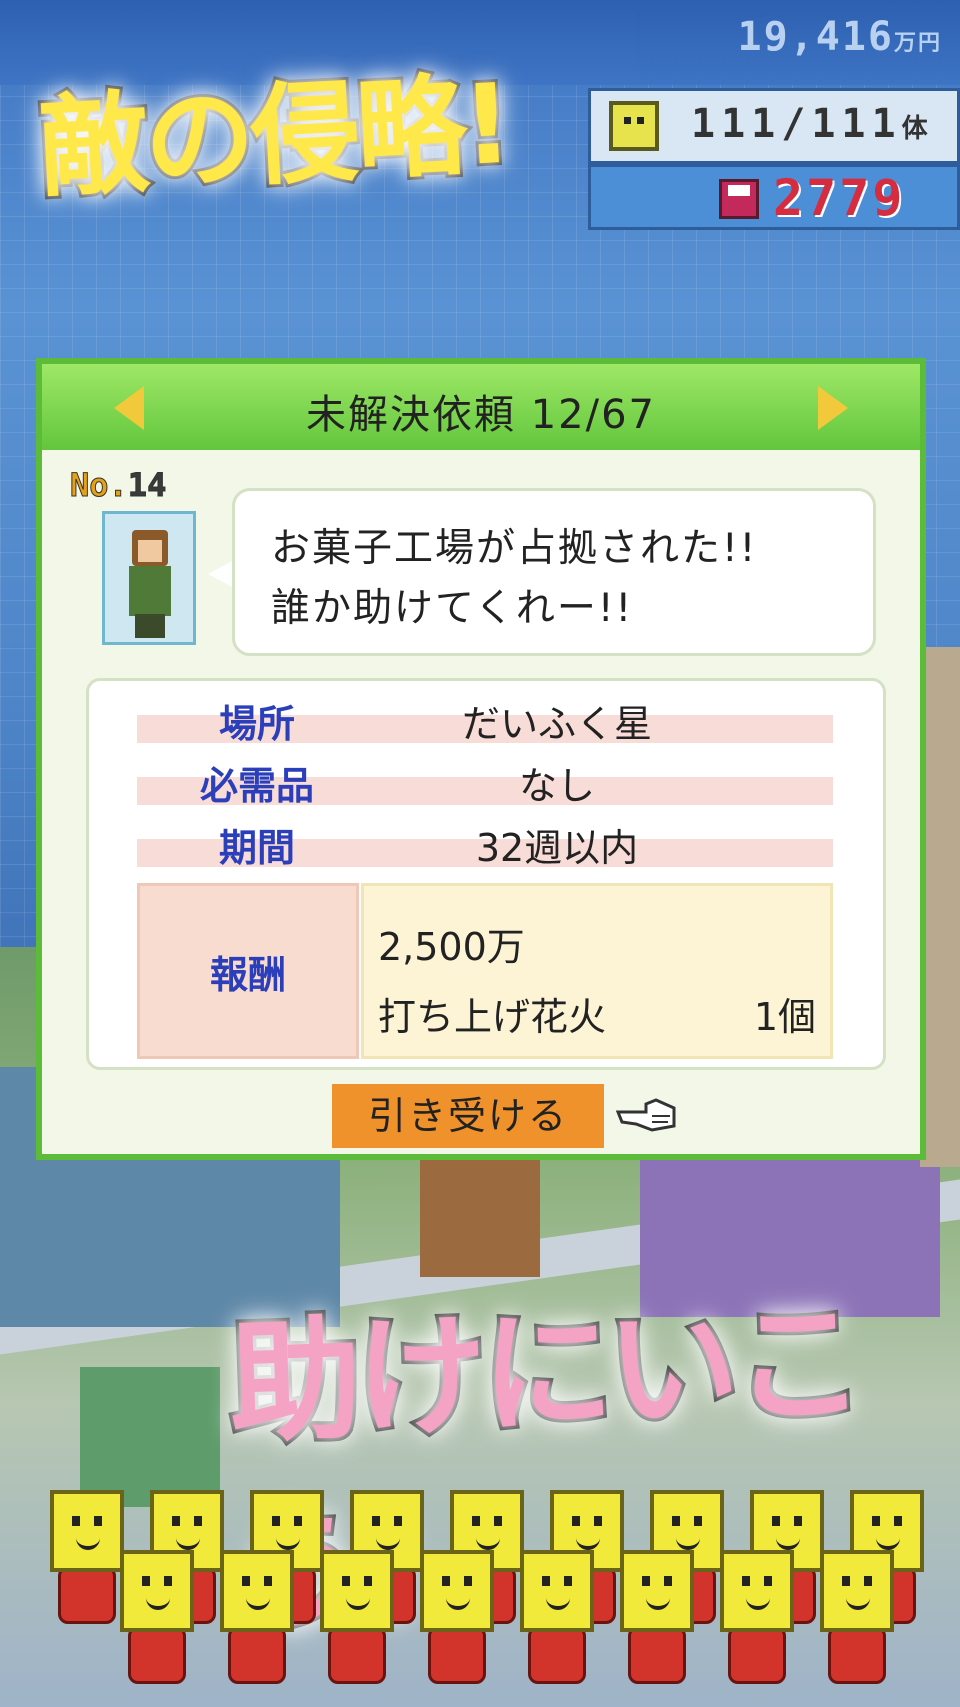 The width and height of the screenshot is (960, 1707). Describe the element at coordinates (481, 415) in the screenshot. I see `dialog-title: 未解決依頼 12/67` at that location.